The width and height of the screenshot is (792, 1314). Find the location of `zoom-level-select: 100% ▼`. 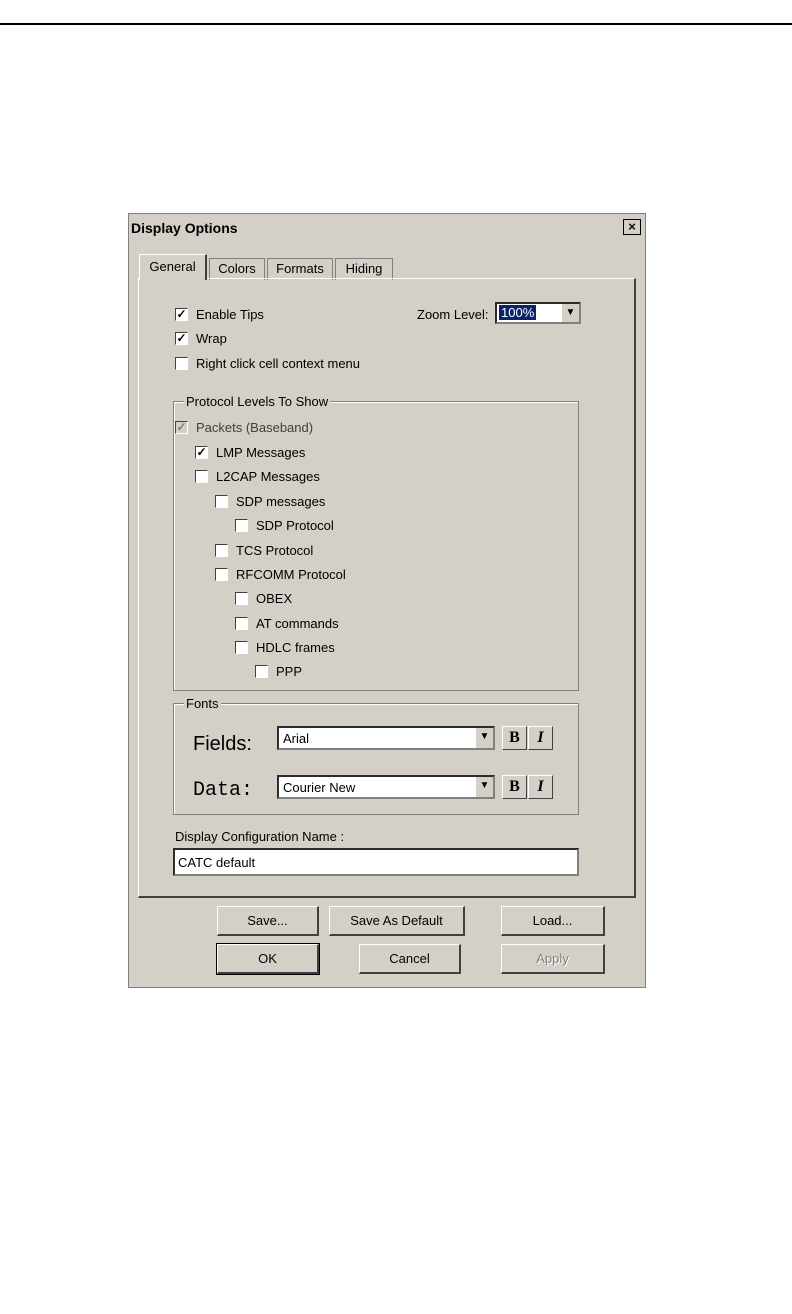

zoom-level-select: 100% ▼ is located at coordinates (538, 313).